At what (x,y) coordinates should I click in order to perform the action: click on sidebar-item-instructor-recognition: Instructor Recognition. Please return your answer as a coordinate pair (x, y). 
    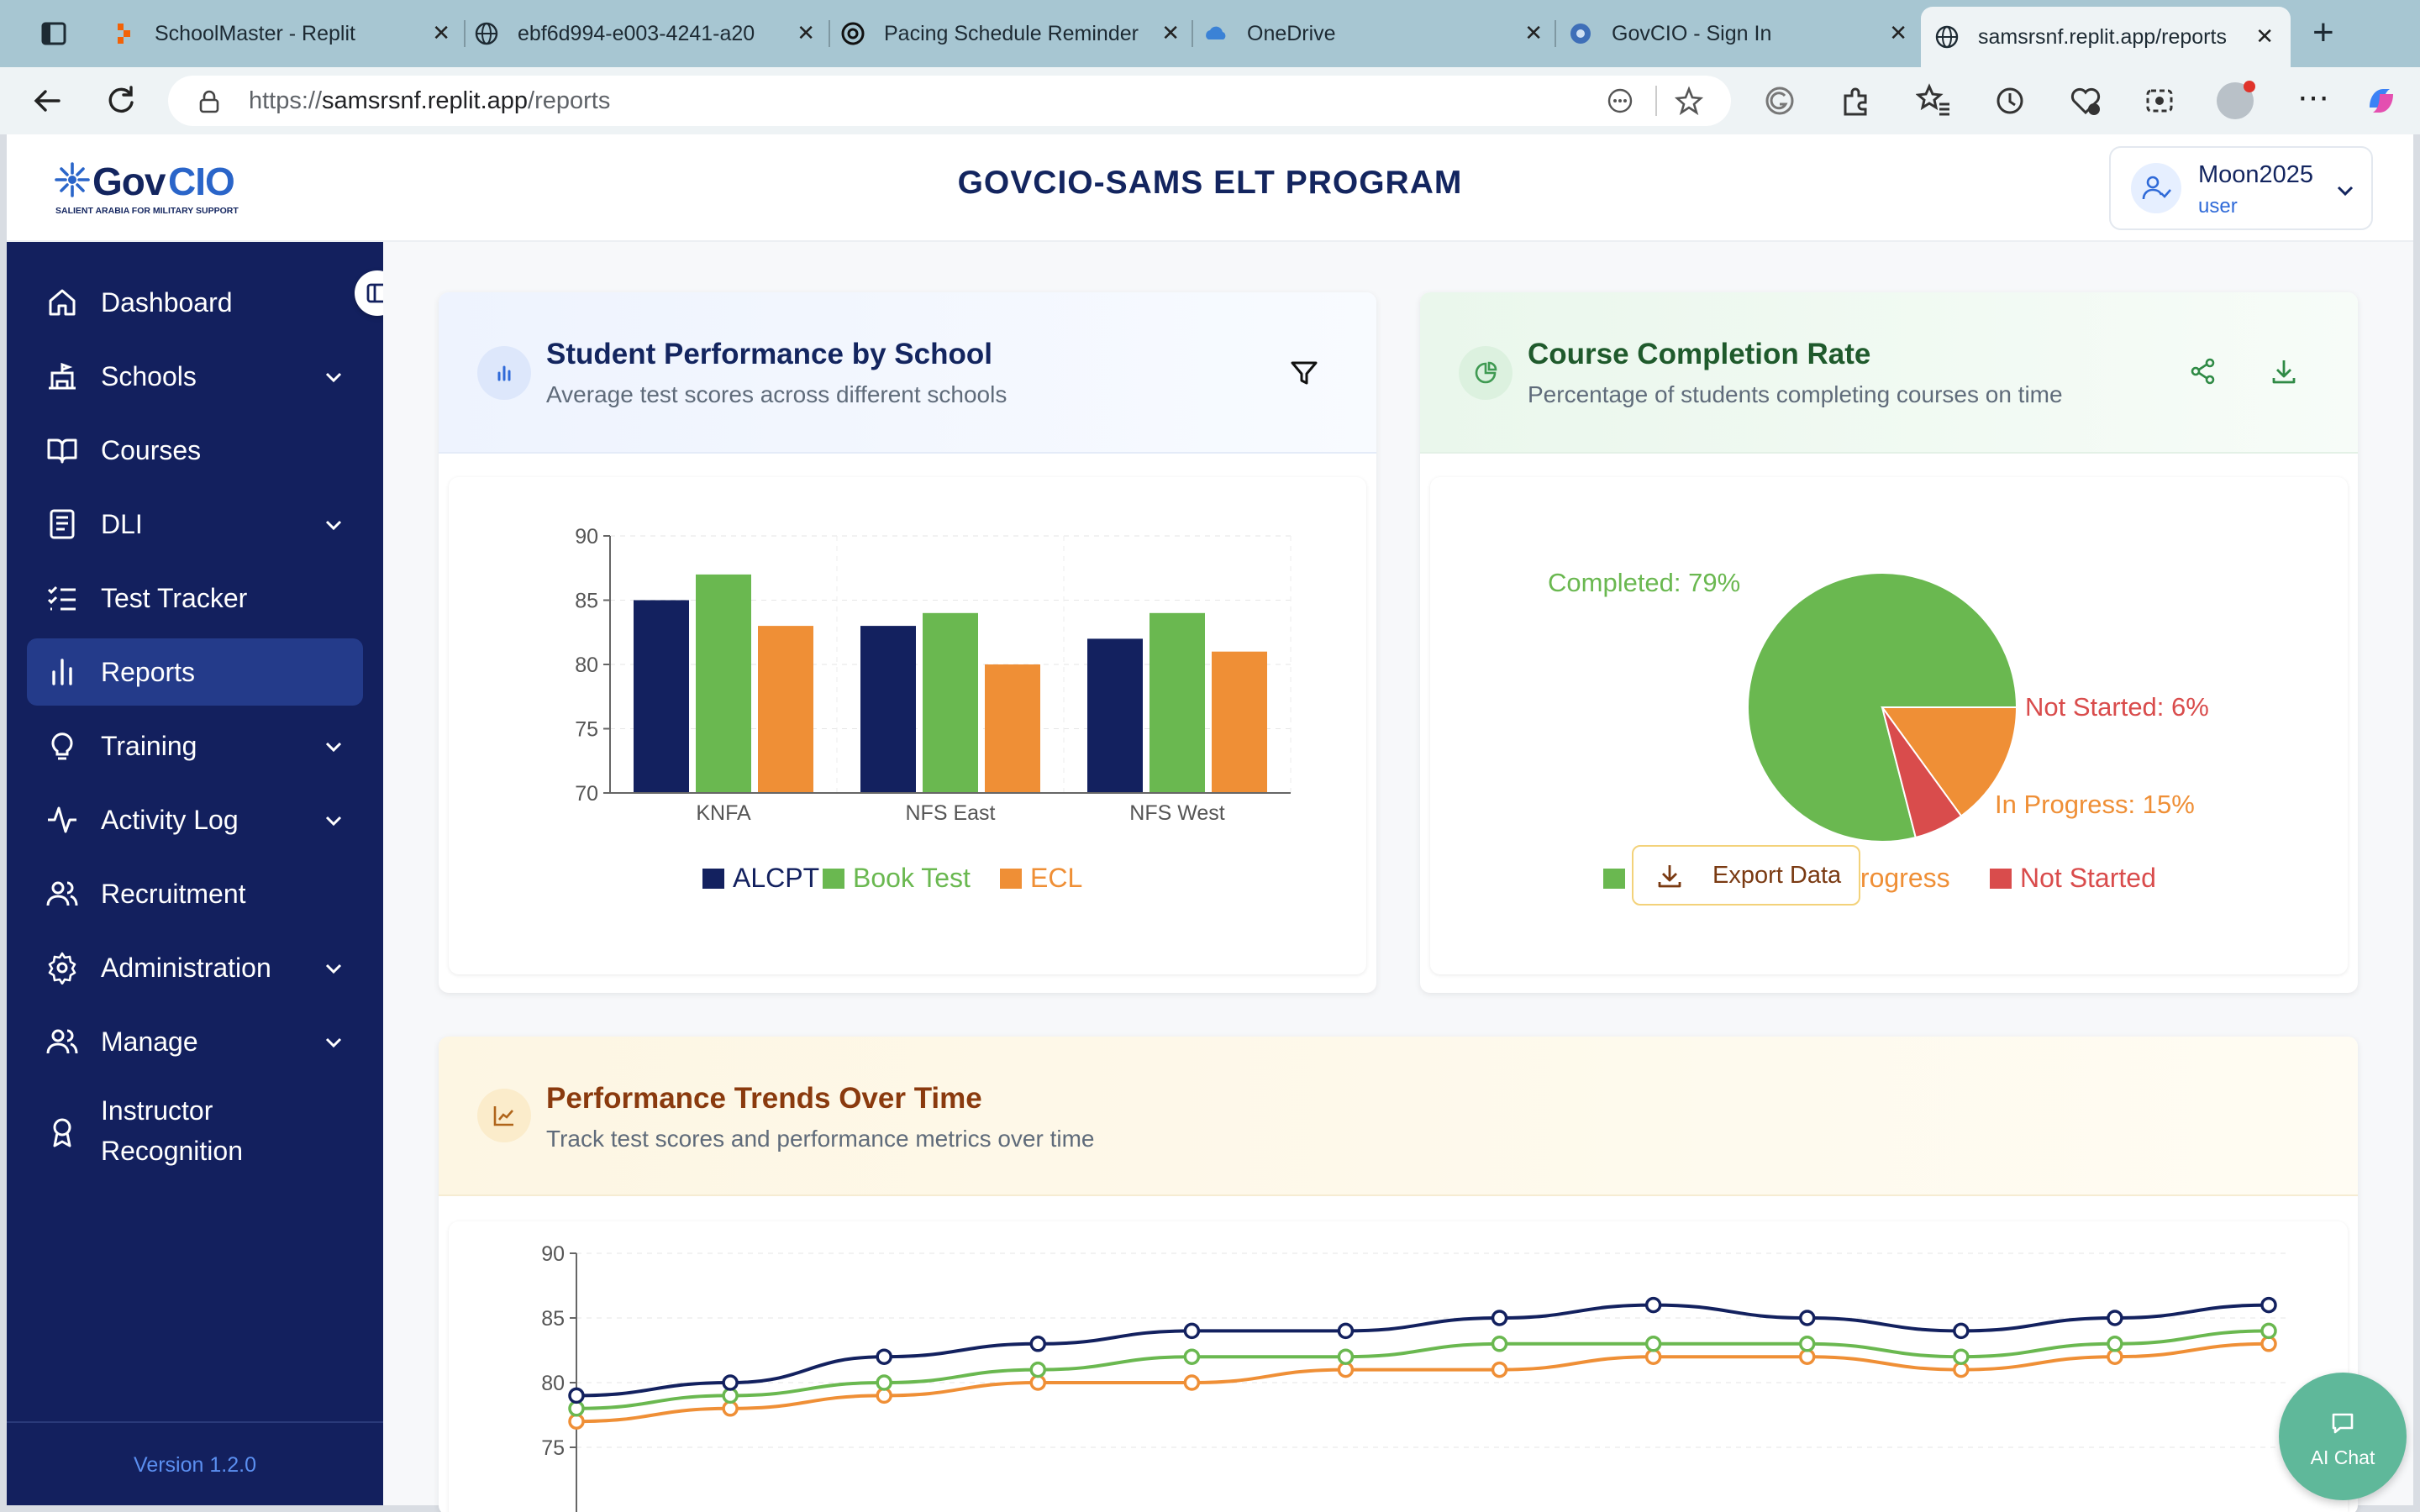
    Looking at the image, I should click on (195, 1132).